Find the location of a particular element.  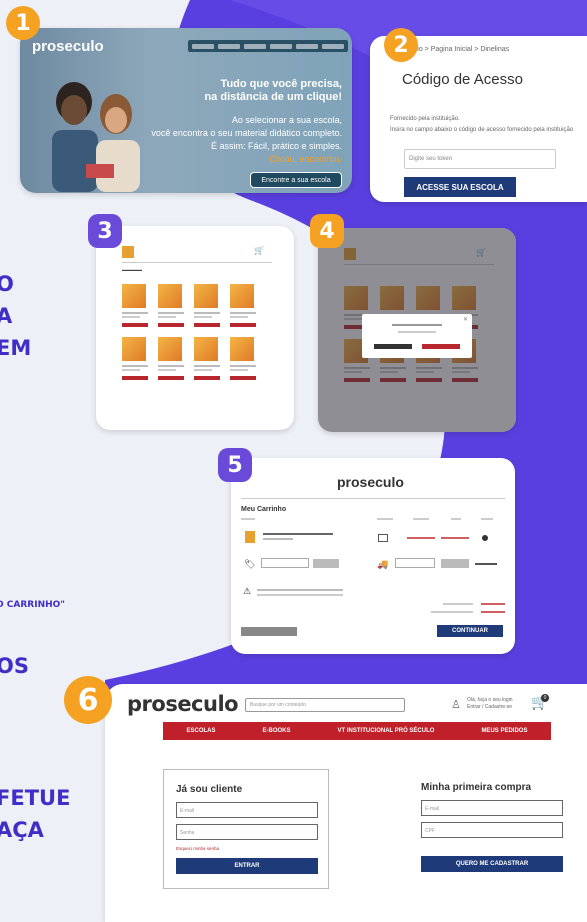

cpf-field: CPF is located at coordinates (492, 830).